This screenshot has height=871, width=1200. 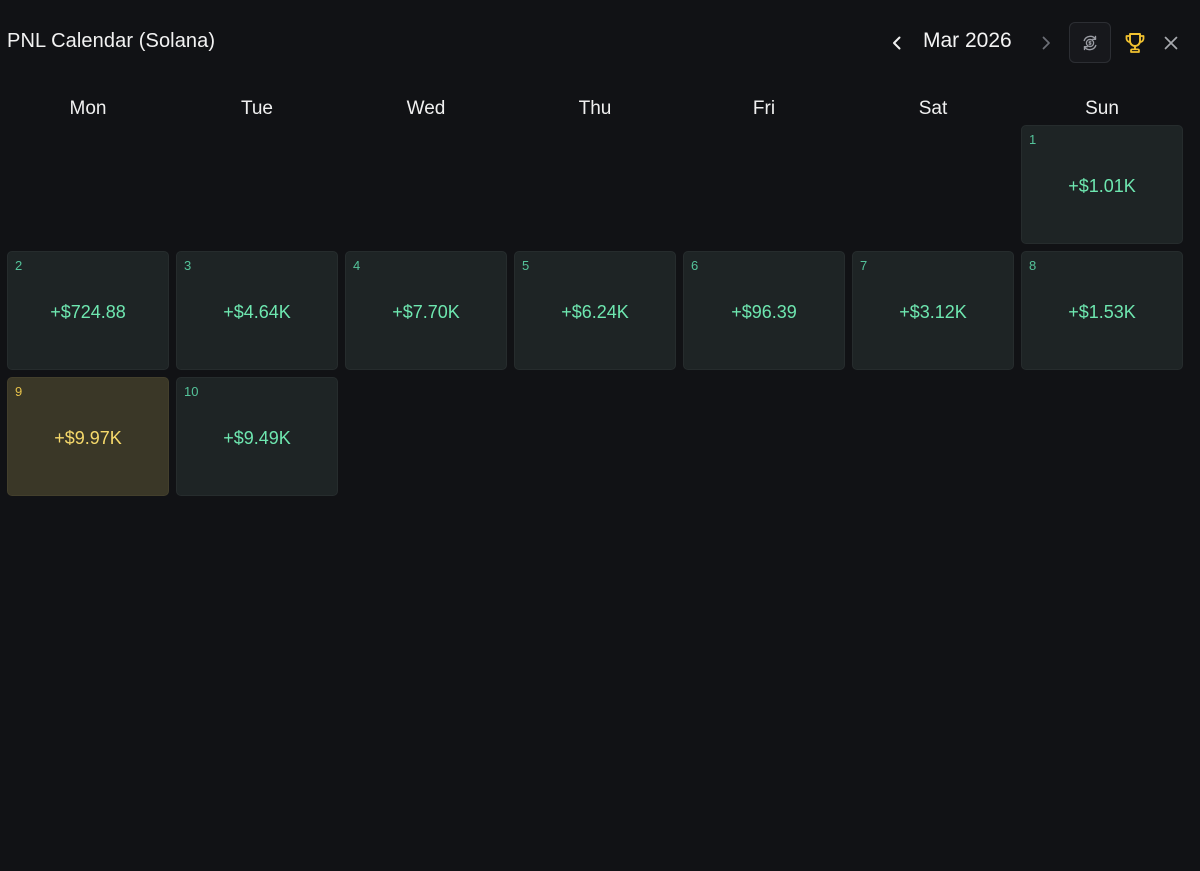 I want to click on day-pnl-value: +$9.97K, so click(x=88, y=438).